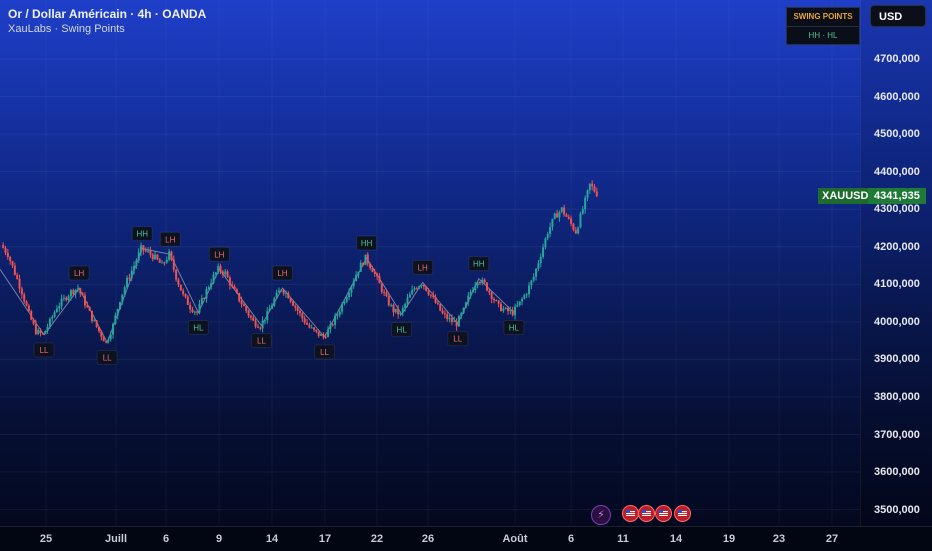 Image resolution: width=932 pixels, height=551 pixels. What do you see at coordinates (898, 16) in the screenshot?
I see `currency-button: USD` at bounding box center [898, 16].